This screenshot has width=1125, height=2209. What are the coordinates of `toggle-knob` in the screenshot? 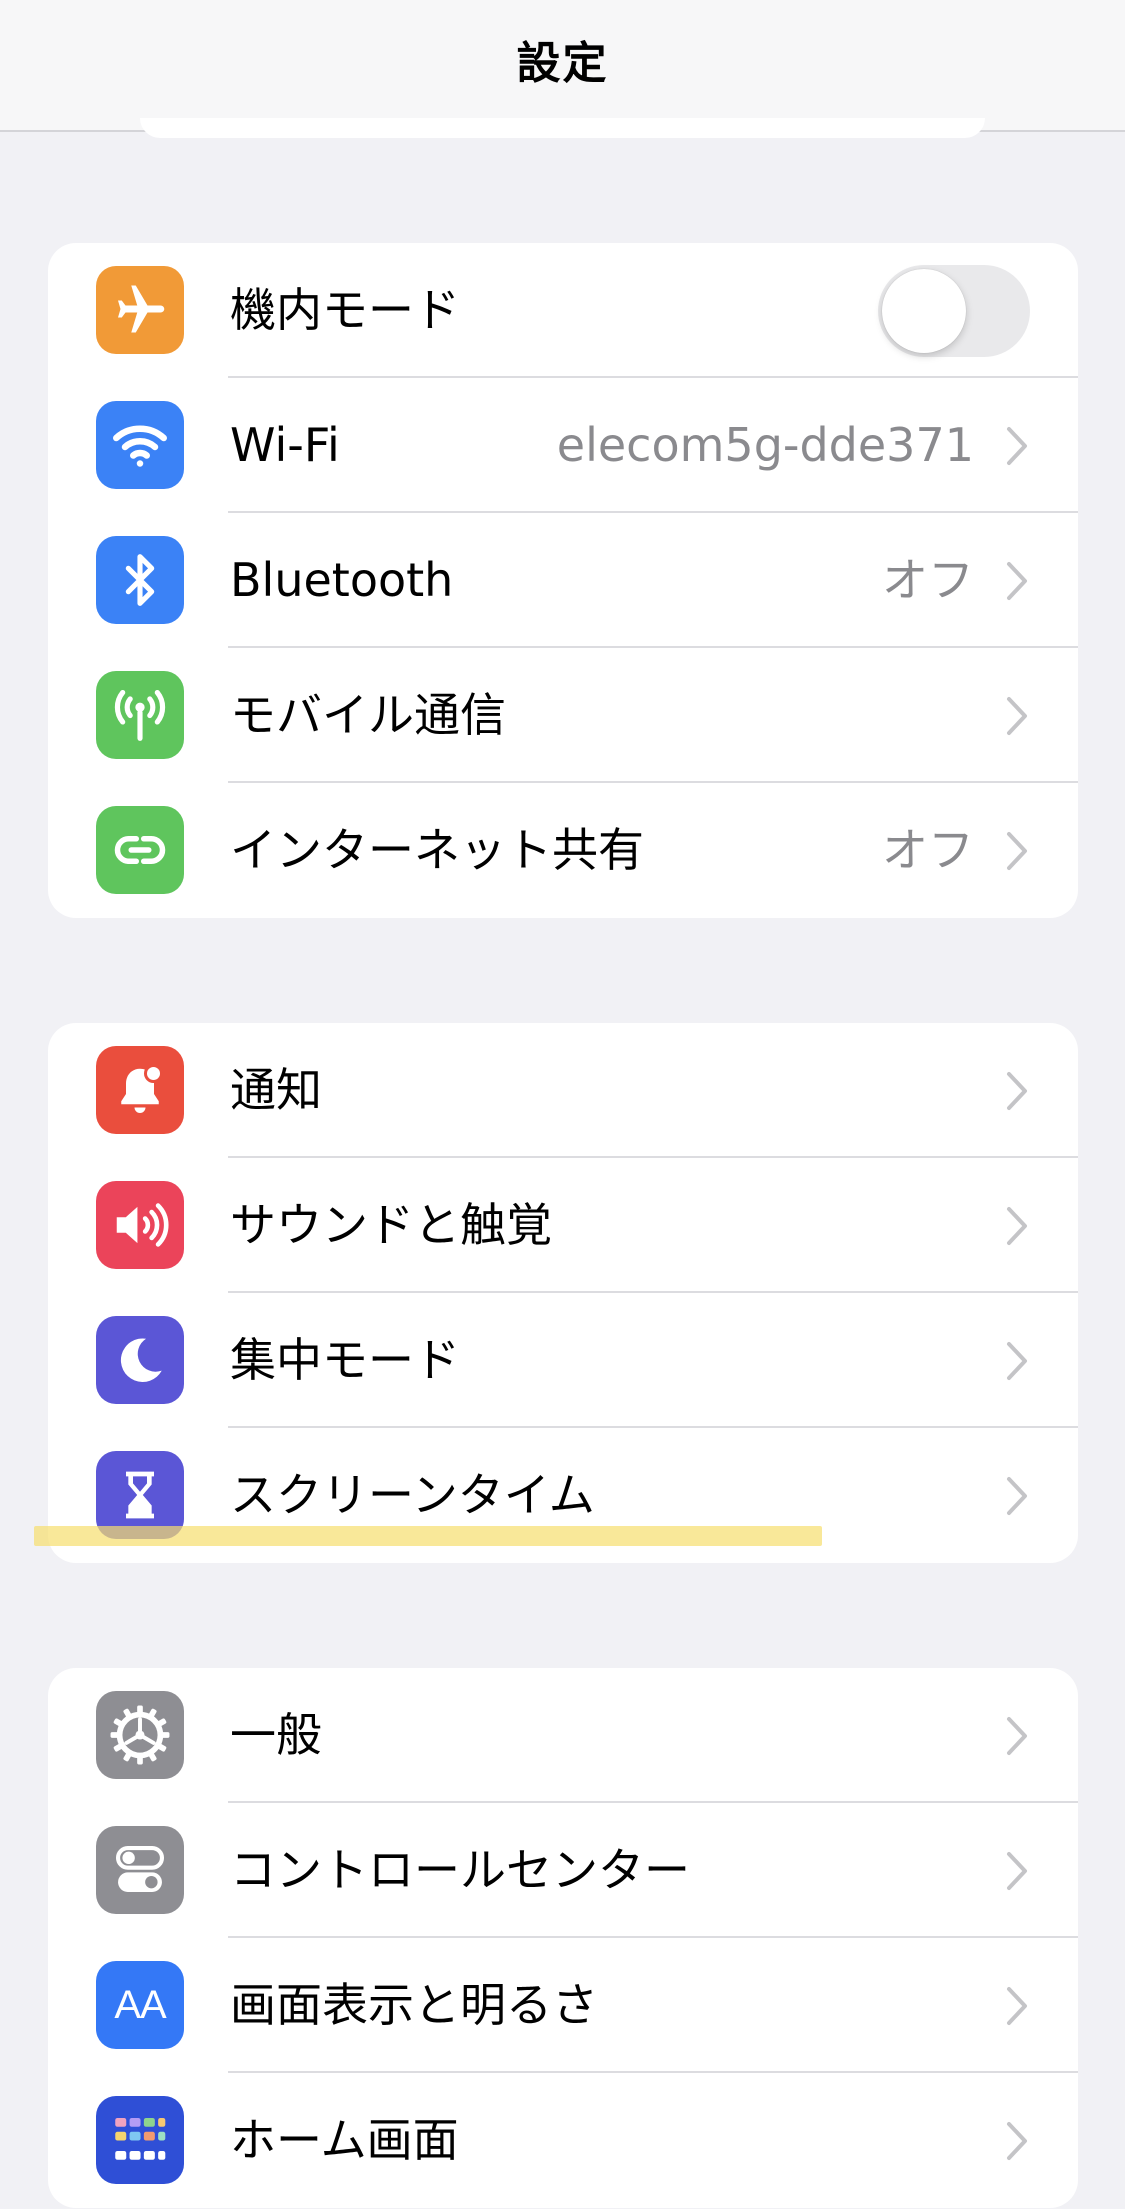 It's located at (924, 311).